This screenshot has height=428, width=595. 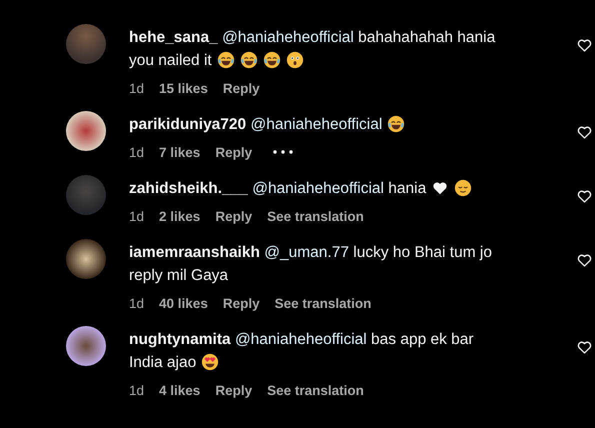 What do you see at coordinates (179, 152) in the screenshot?
I see `likes-link: 7 likes` at bounding box center [179, 152].